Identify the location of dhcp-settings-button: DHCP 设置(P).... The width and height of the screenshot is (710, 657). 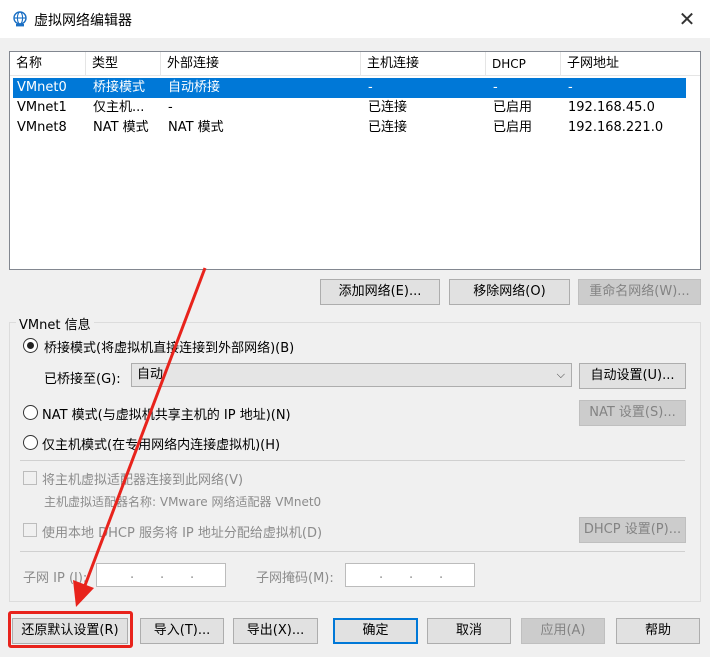
(632, 530).